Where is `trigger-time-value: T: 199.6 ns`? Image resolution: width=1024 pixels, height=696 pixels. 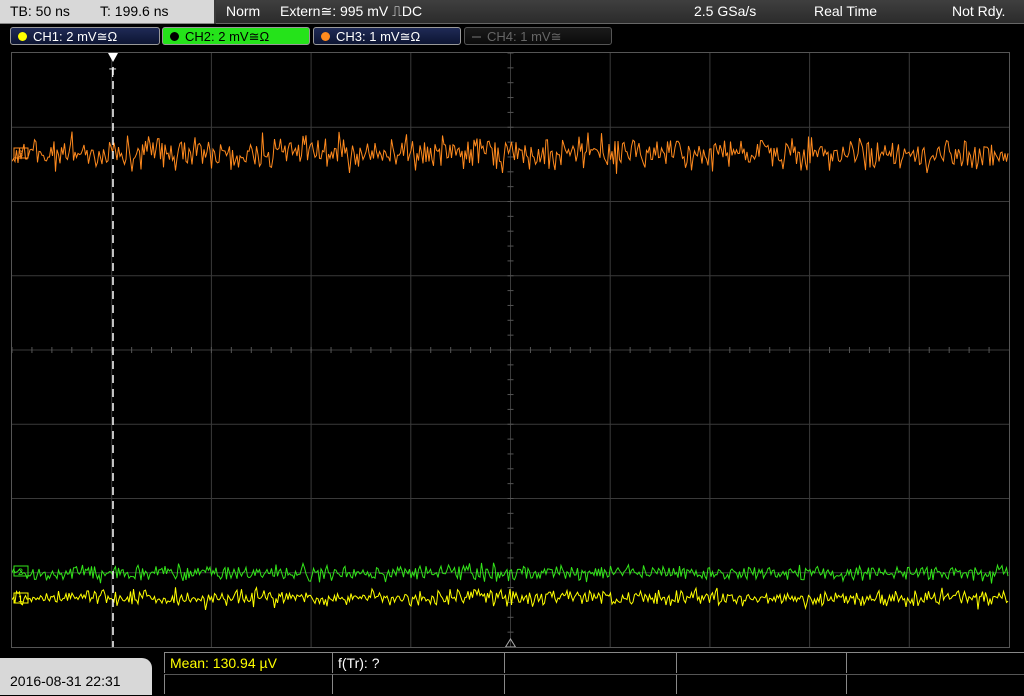
trigger-time-value: T: 199.6 ns is located at coordinates (134, 11).